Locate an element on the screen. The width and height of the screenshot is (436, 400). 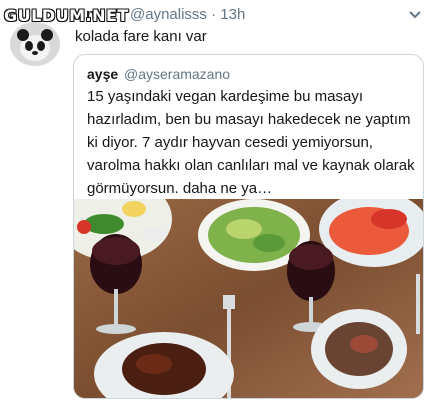
panda-avatar-icon is located at coordinates (35, 44).